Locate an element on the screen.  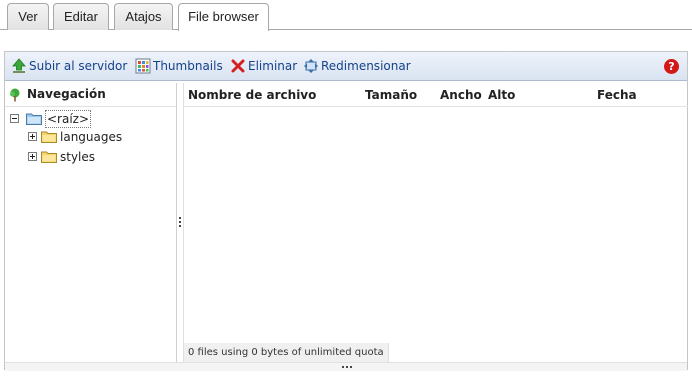
tree-node-root-label: <raíz> is located at coordinates (68, 119).